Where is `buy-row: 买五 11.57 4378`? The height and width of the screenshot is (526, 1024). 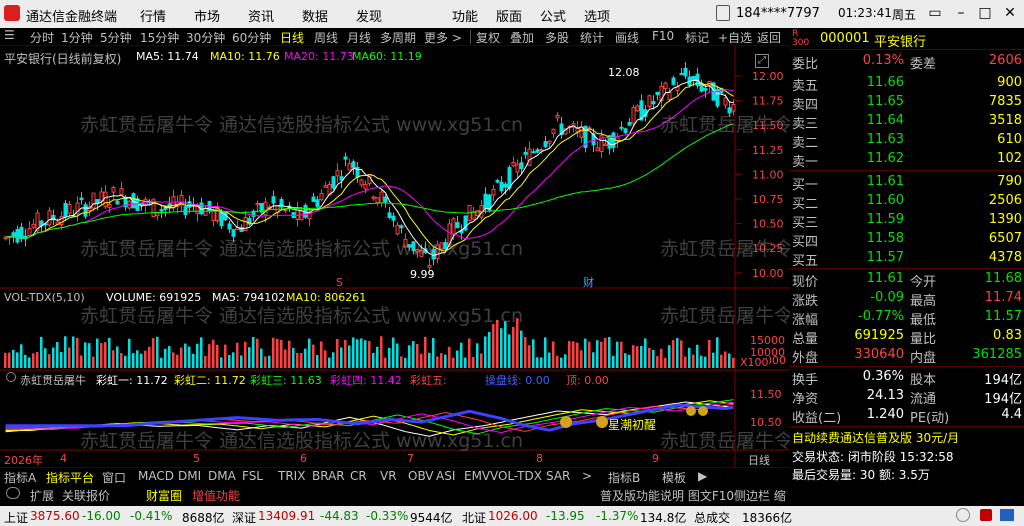 buy-row: 买五 11.57 4378 is located at coordinates (907, 259).